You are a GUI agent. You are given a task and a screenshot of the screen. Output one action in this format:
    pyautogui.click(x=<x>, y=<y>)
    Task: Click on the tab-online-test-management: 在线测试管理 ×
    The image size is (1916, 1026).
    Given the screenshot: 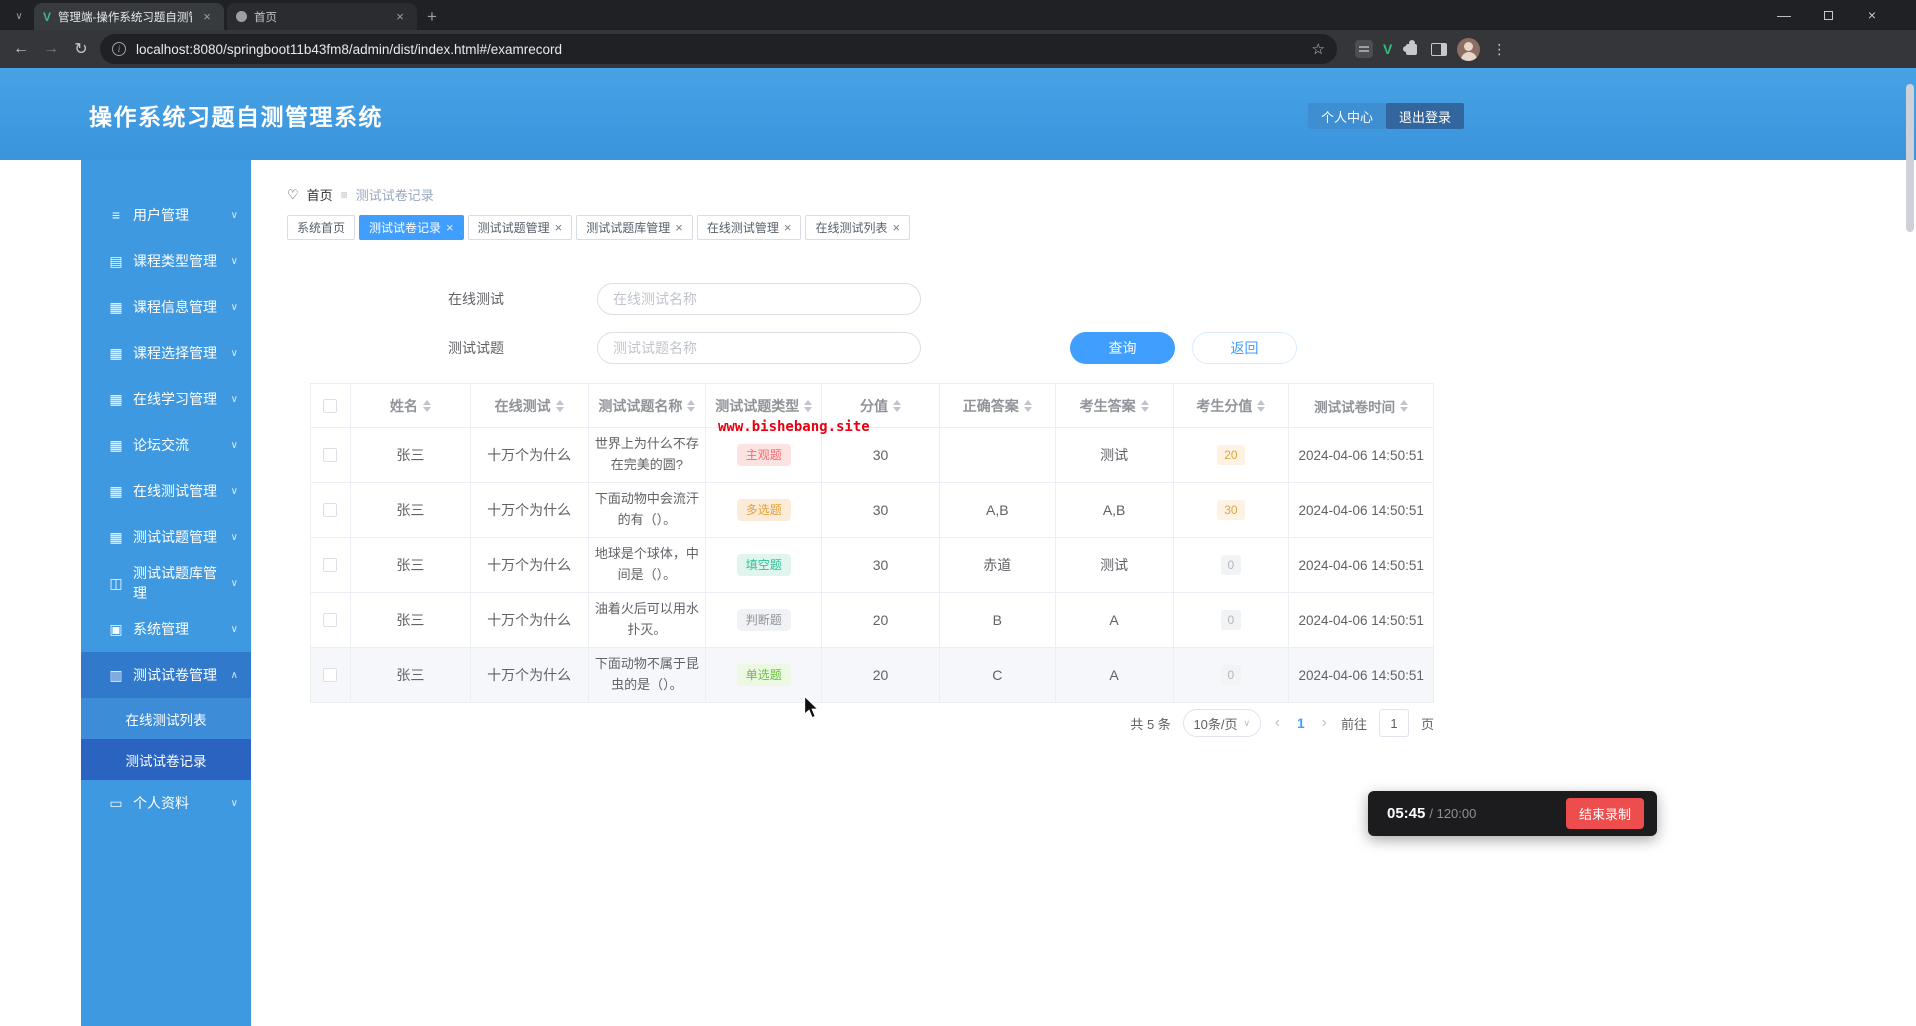 What is the action you would take?
    pyautogui.click(x=749, y=227)
    